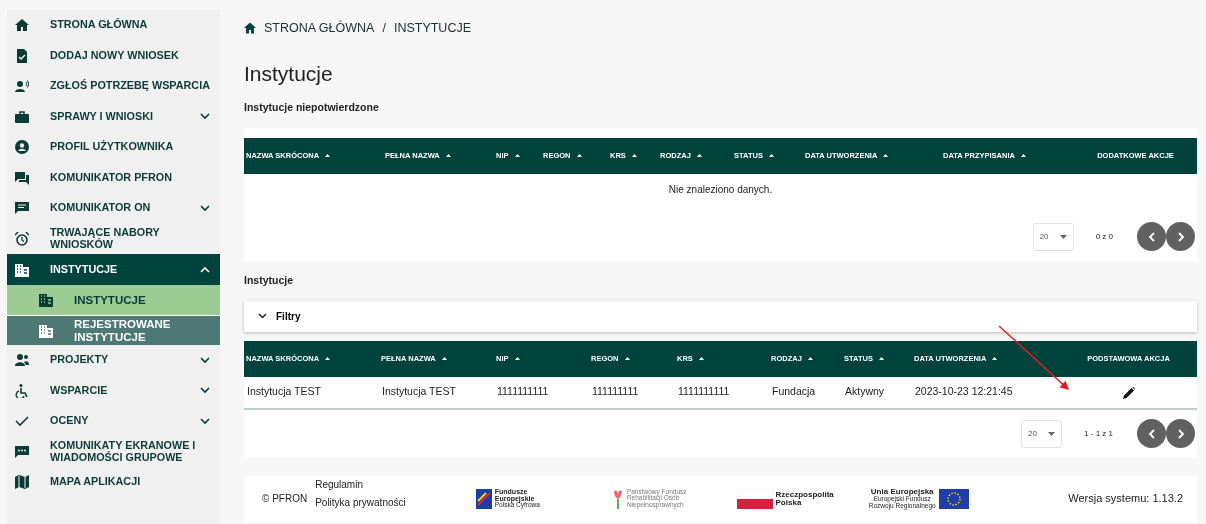 This screenshot has height=524, width=1206. Describe the element at coordinates (804, 494) in the screenshot. I see `logo-text: Rzeczpospolita` at that location.